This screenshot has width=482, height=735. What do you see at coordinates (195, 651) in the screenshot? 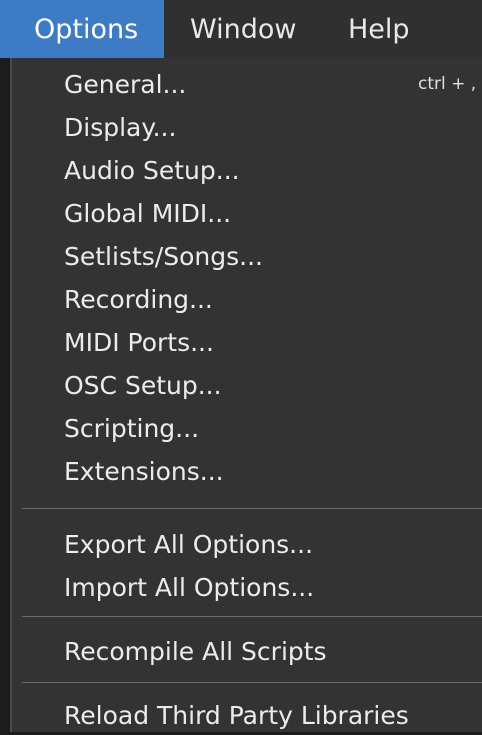
I see `menu-item-label: Recompile All Scripts` at bounding box center [195, 651].